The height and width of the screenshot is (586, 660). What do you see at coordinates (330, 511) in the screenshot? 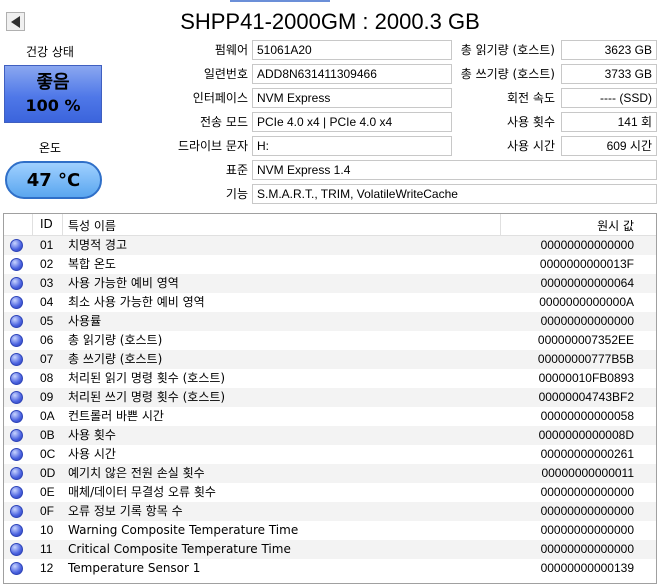
I see `table-row: 0F 오류 정보 기록 항목 수 00000000000000` at bounding box center [330, 511].